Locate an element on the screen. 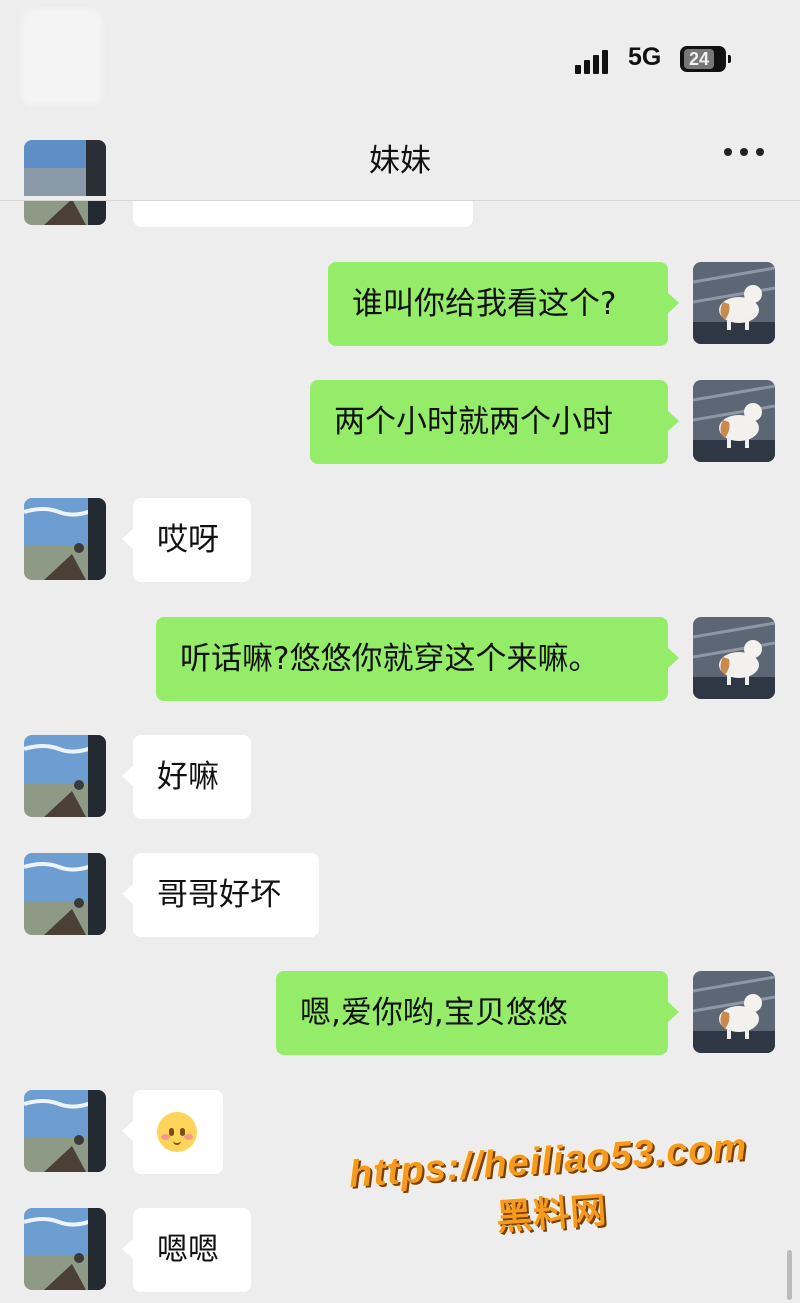  more-dots-icon is located at coordinates (744, 153).